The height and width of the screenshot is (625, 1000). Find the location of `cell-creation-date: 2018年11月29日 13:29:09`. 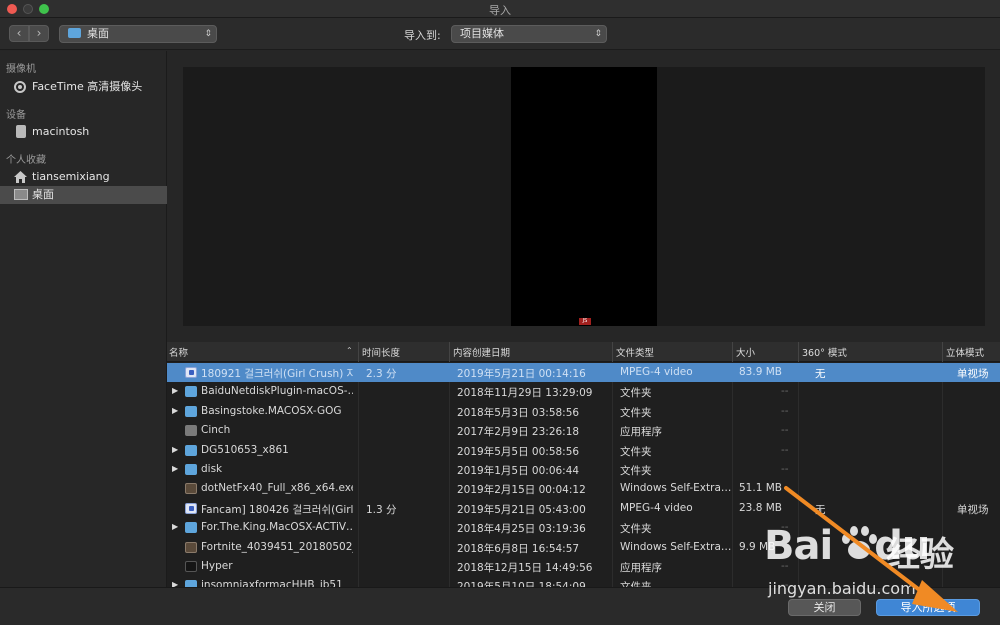

cell-creation-date: 2018年11月29日 13:29:09 is located at coordinates (525, 393).